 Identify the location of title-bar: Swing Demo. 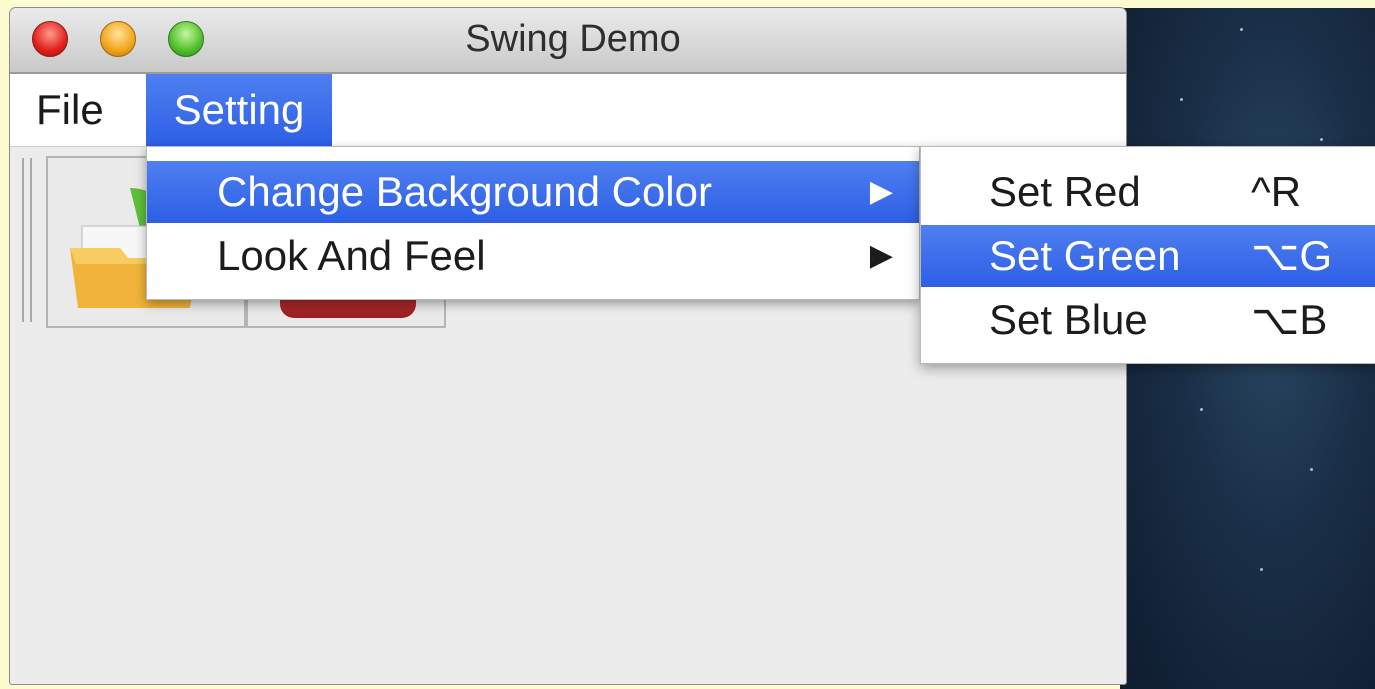
(568, 41).